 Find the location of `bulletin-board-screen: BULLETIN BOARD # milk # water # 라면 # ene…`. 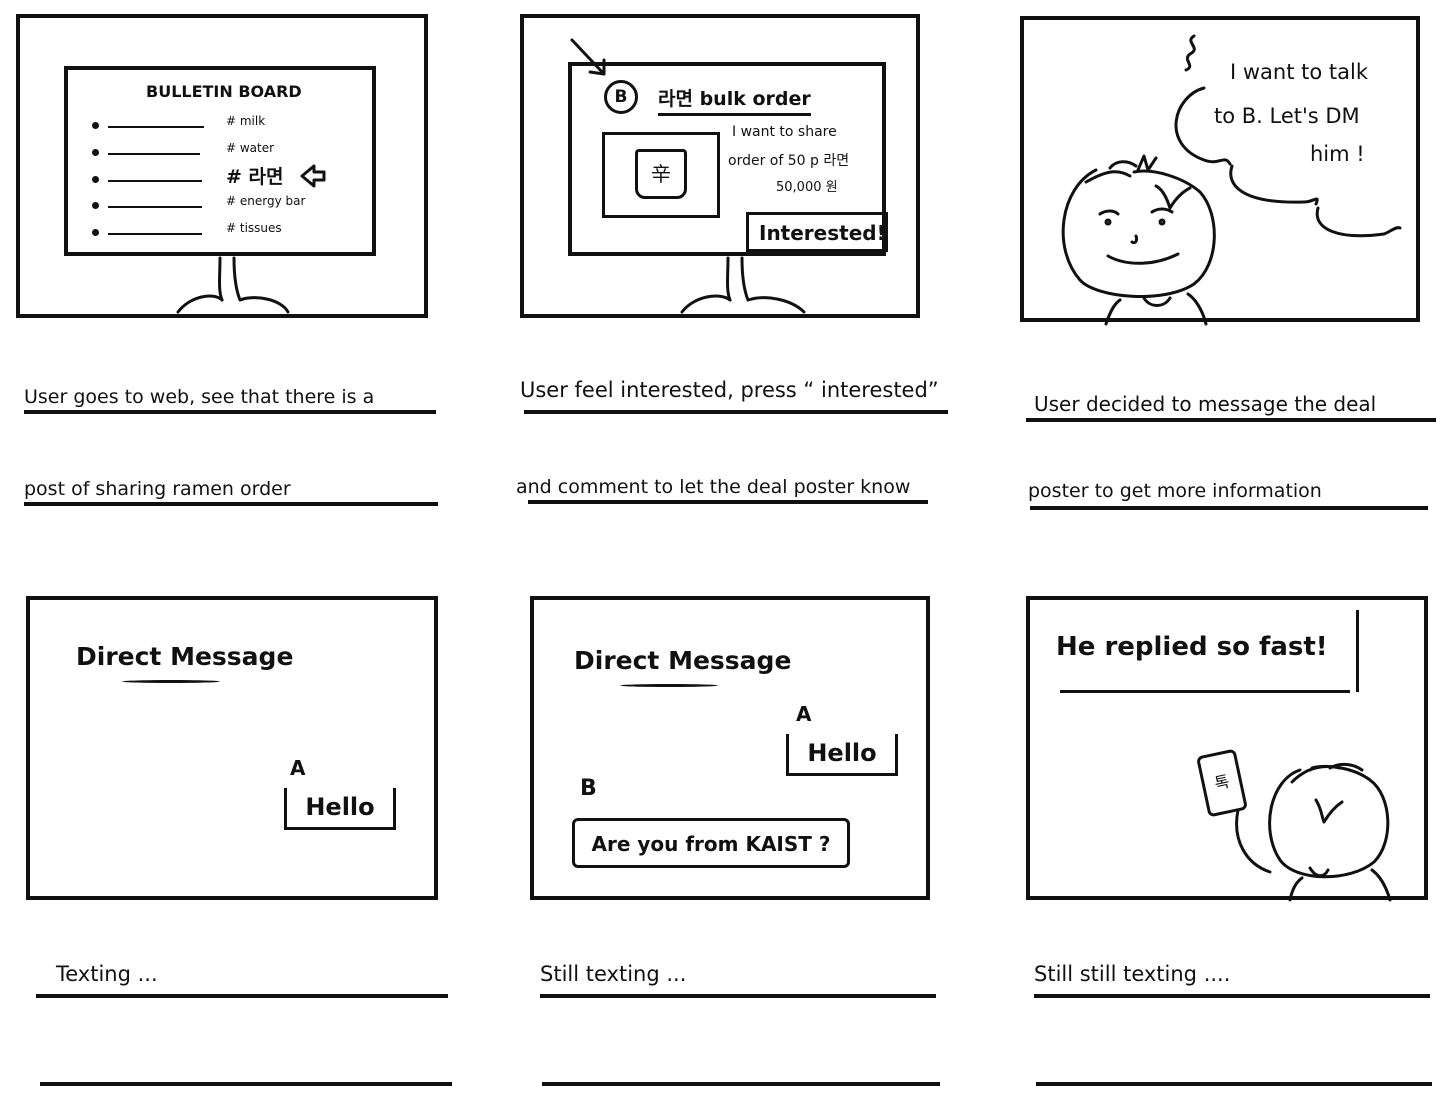

bulletin-board-screen: BULLETIN BOARD # milk # water # 라면 # ene… is located at coordinates (220, 161).